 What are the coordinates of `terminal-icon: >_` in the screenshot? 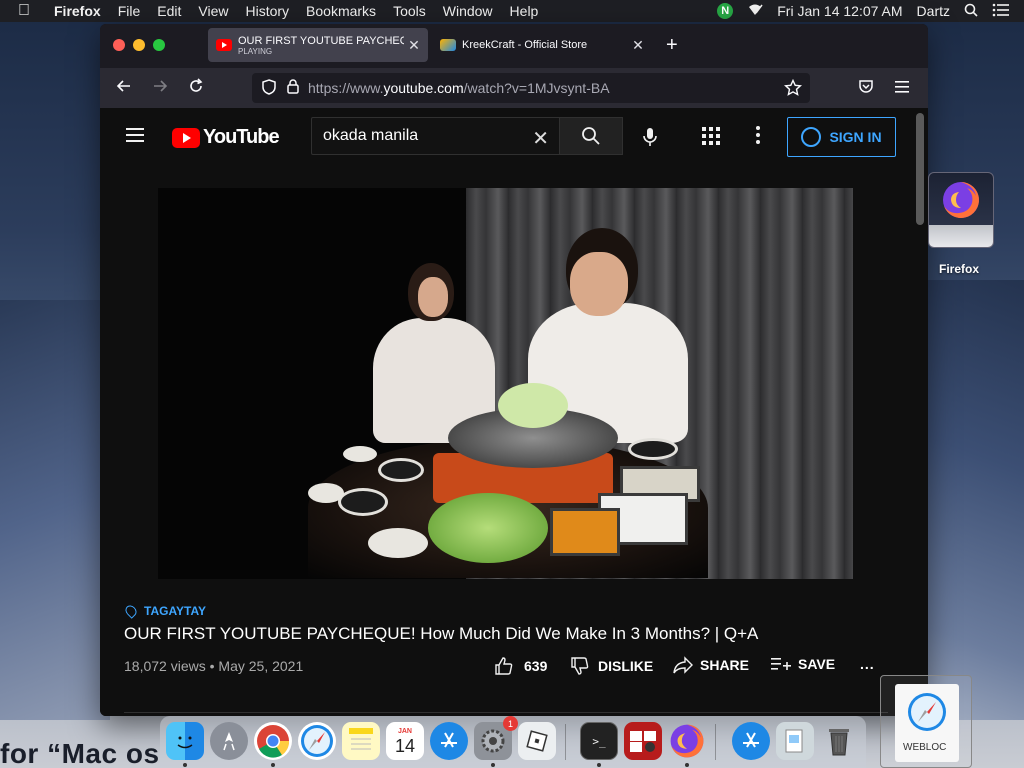 It's located at (599, 741).